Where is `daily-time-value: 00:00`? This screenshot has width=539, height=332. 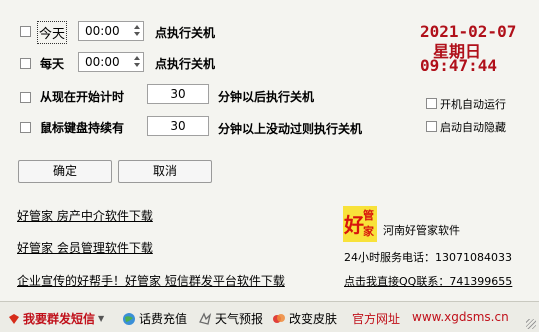 daily-time-value: 00:00 is located at coordinates (102, 62).